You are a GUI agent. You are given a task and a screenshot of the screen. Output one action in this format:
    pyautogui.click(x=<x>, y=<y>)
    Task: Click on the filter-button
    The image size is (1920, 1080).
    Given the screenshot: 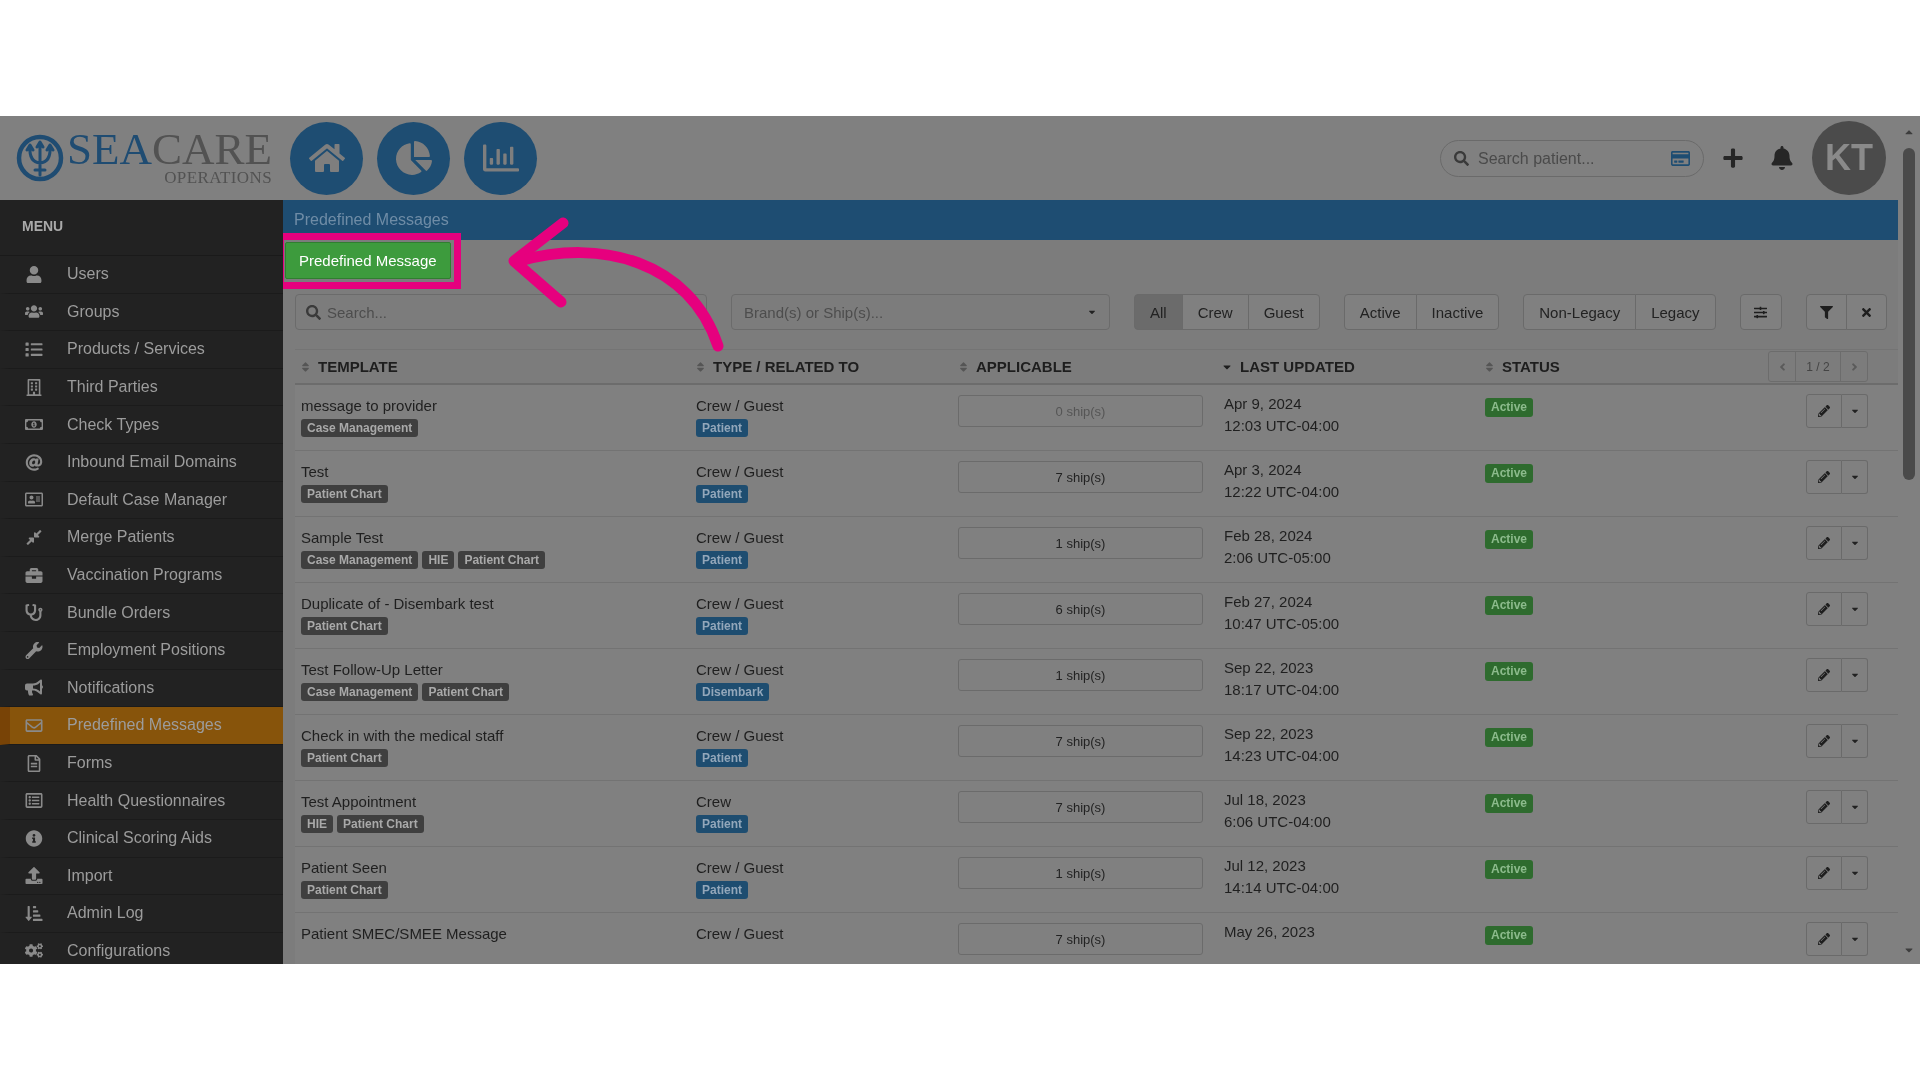 What is the action you would take?
    pyautogui.click(x=1826, y=312)
    